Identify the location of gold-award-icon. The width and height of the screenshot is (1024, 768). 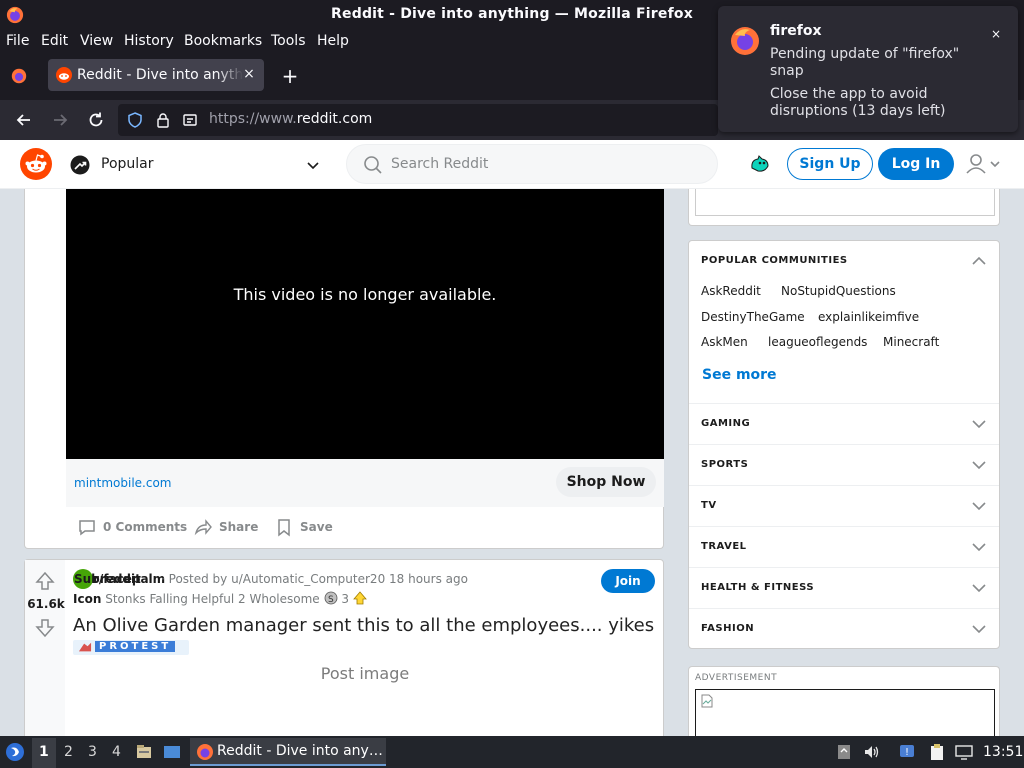
(359, 598).